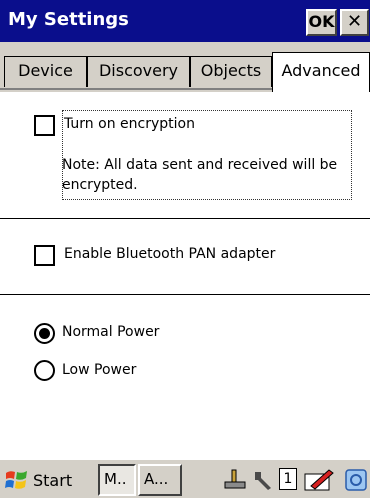  What do you see at coordinates (45, 71) in the screenshot?
I see `tab-device: Device` at bounding box center [45, 71].